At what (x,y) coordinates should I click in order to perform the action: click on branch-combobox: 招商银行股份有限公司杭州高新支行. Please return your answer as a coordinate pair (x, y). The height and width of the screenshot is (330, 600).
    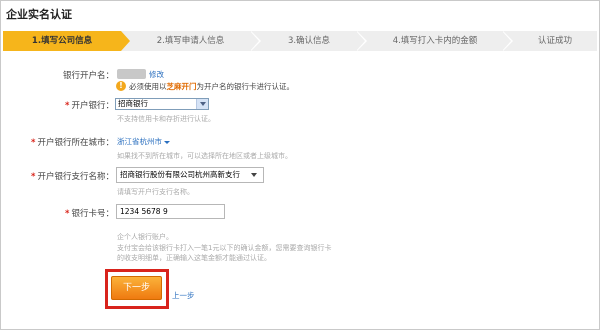
    Looking at the image, I should click on (190, 175).